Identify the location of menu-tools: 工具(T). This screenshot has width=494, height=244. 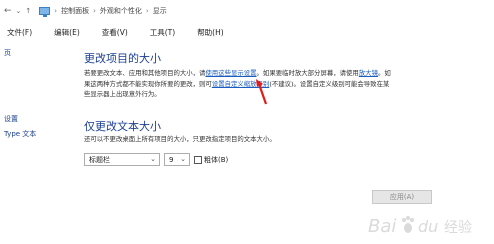
(162, 32).